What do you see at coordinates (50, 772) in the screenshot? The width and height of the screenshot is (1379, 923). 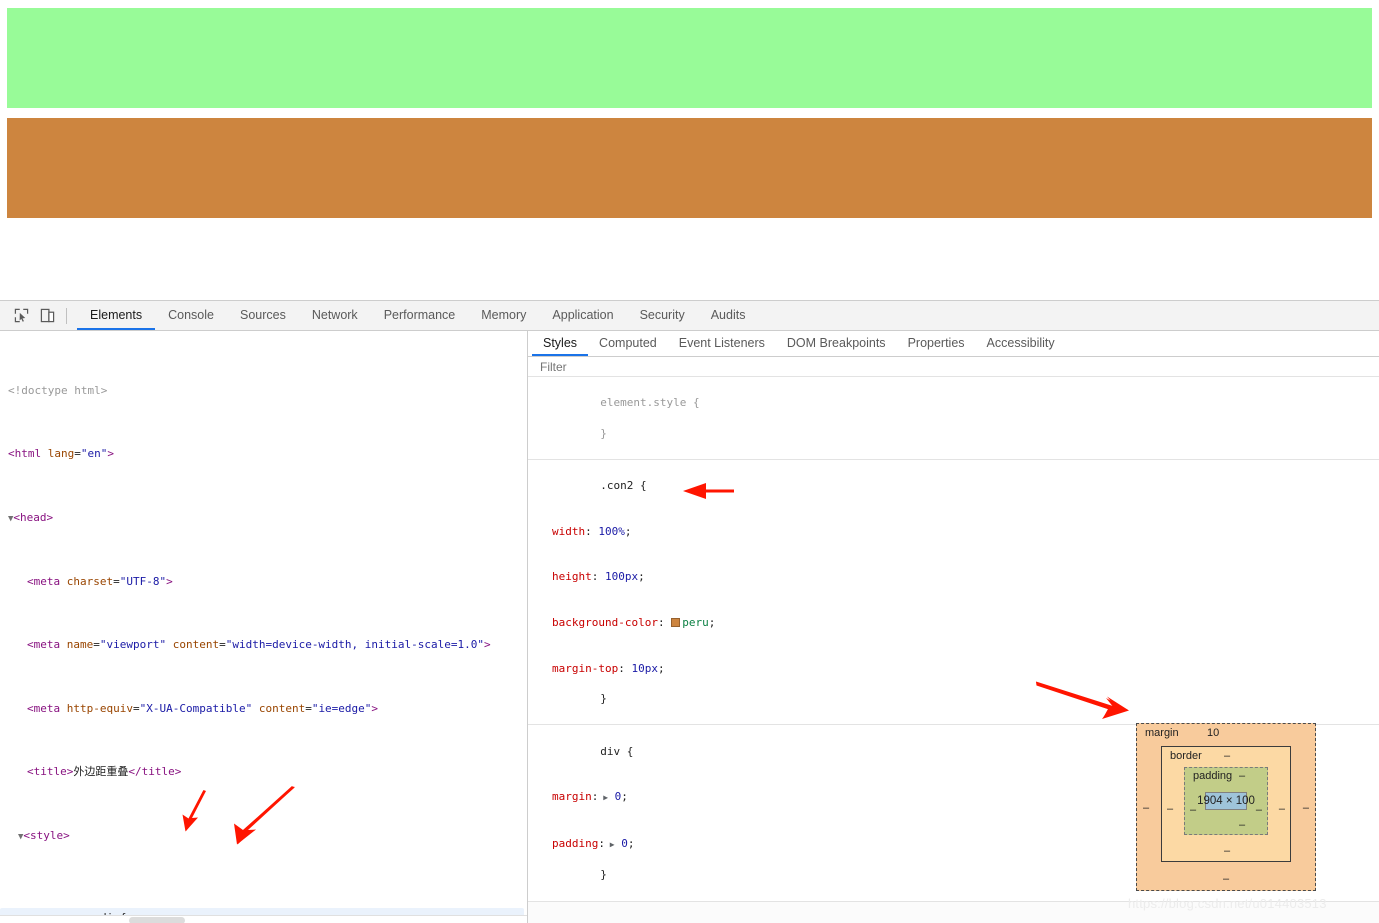 I see `tag-title-open: title` at bounding box center [50, 772].